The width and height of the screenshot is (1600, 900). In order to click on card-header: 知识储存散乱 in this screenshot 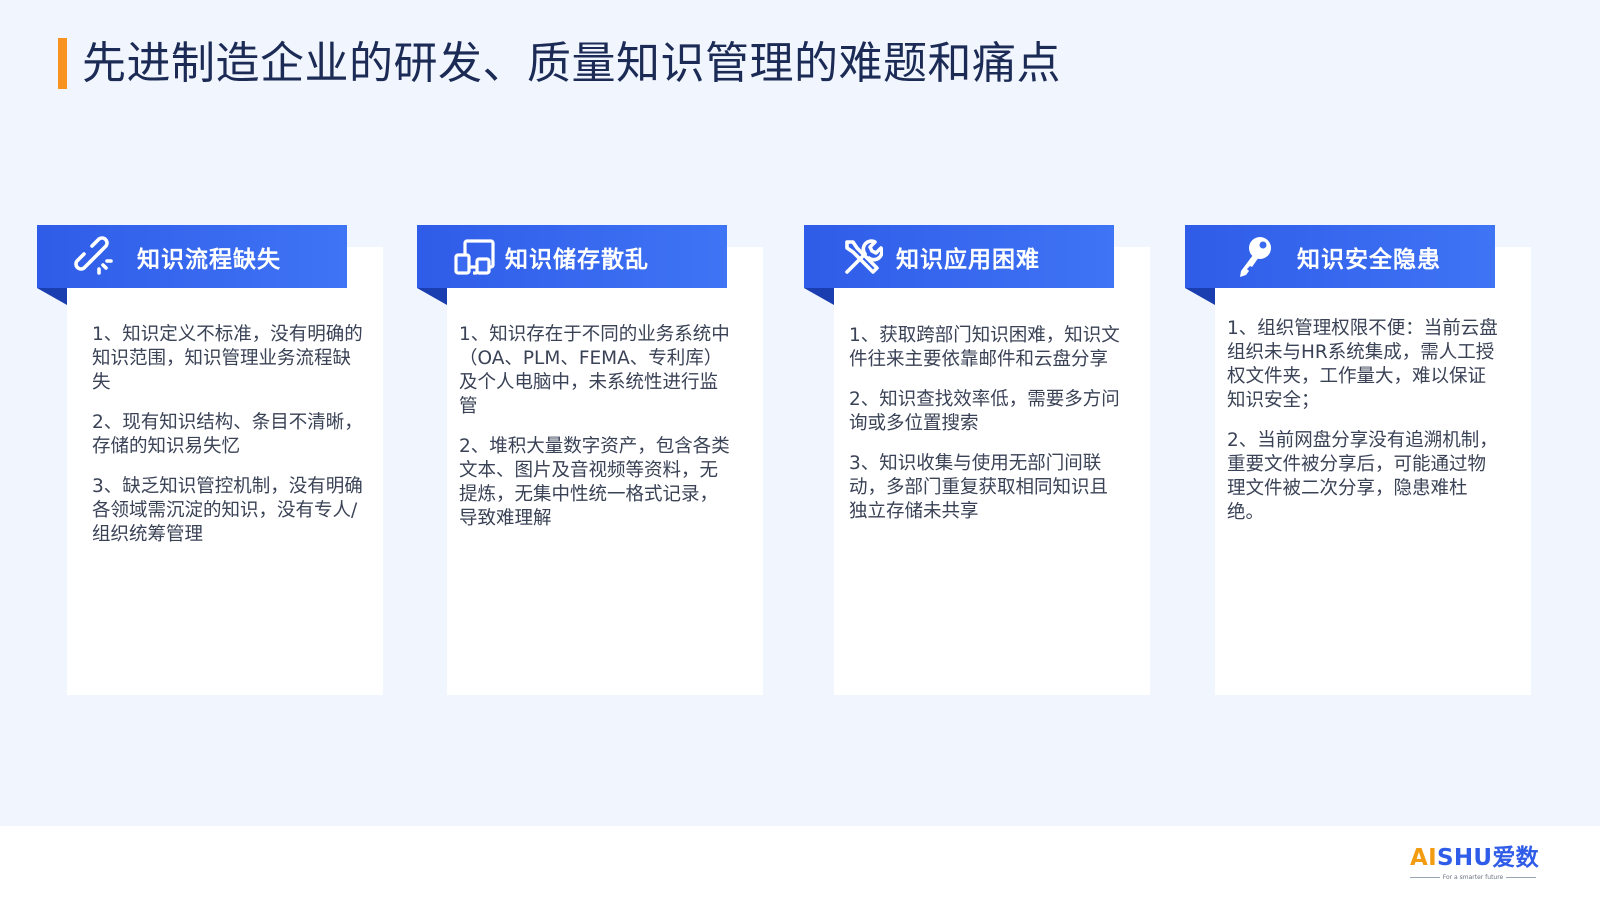, I will do `click(572, 256)`.